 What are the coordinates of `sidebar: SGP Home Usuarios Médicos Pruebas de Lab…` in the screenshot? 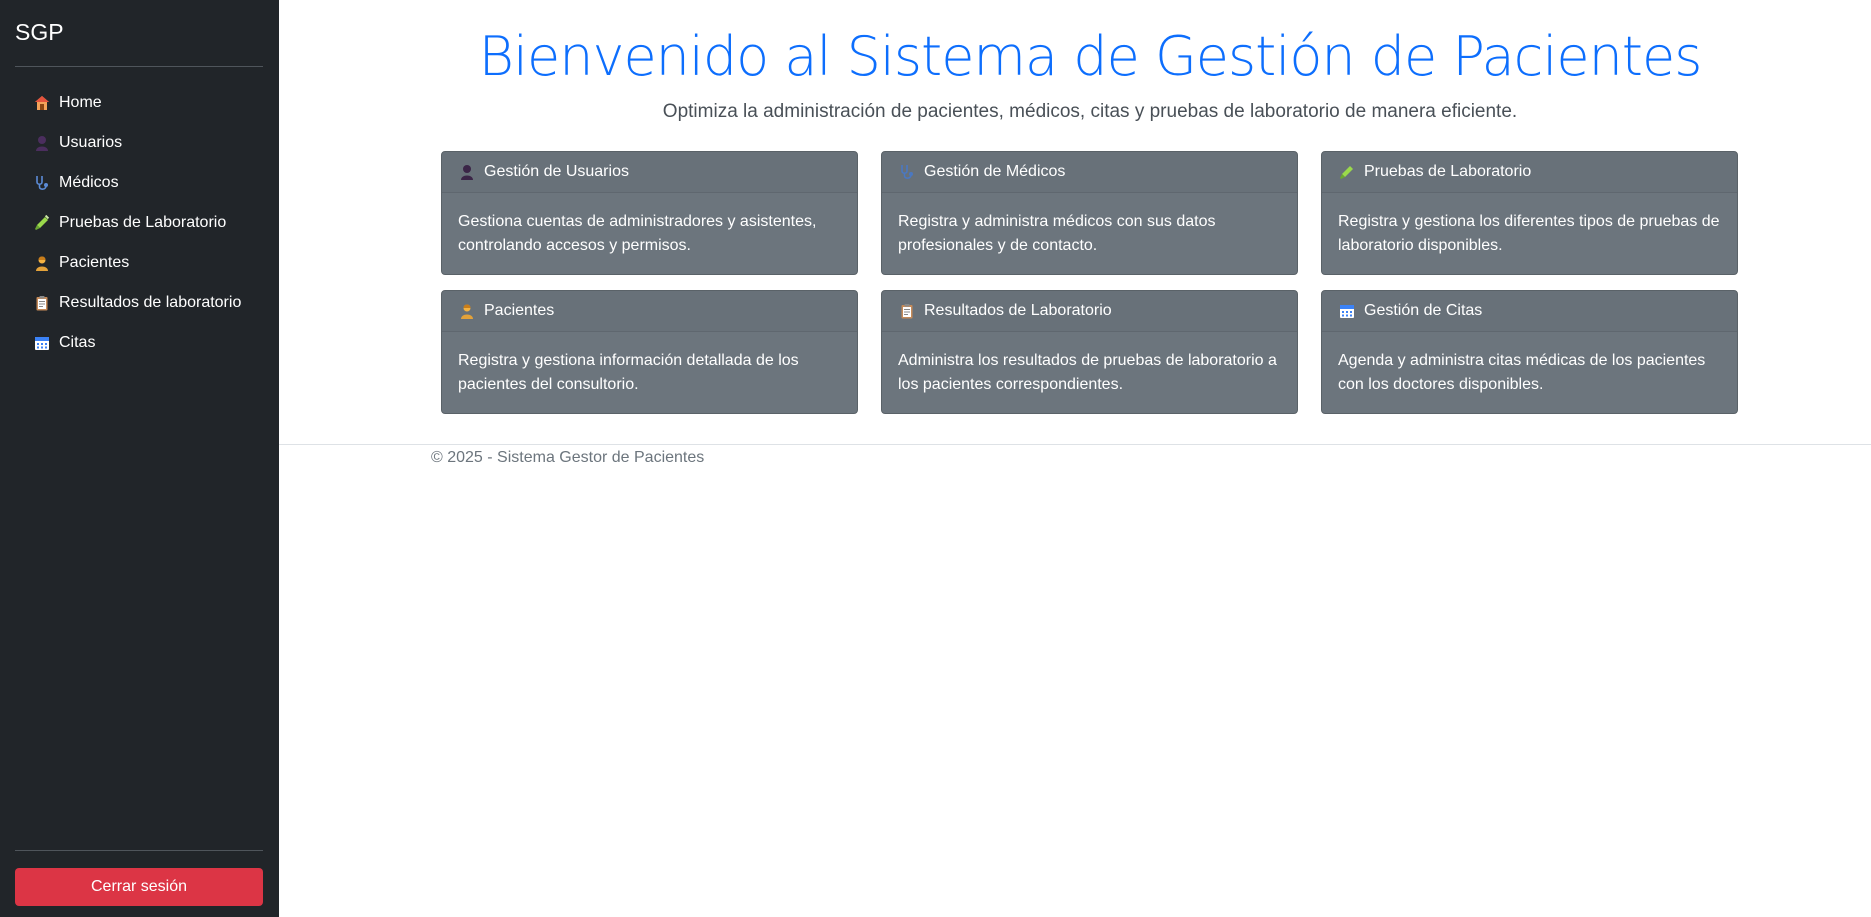 It's located at (139, 458).